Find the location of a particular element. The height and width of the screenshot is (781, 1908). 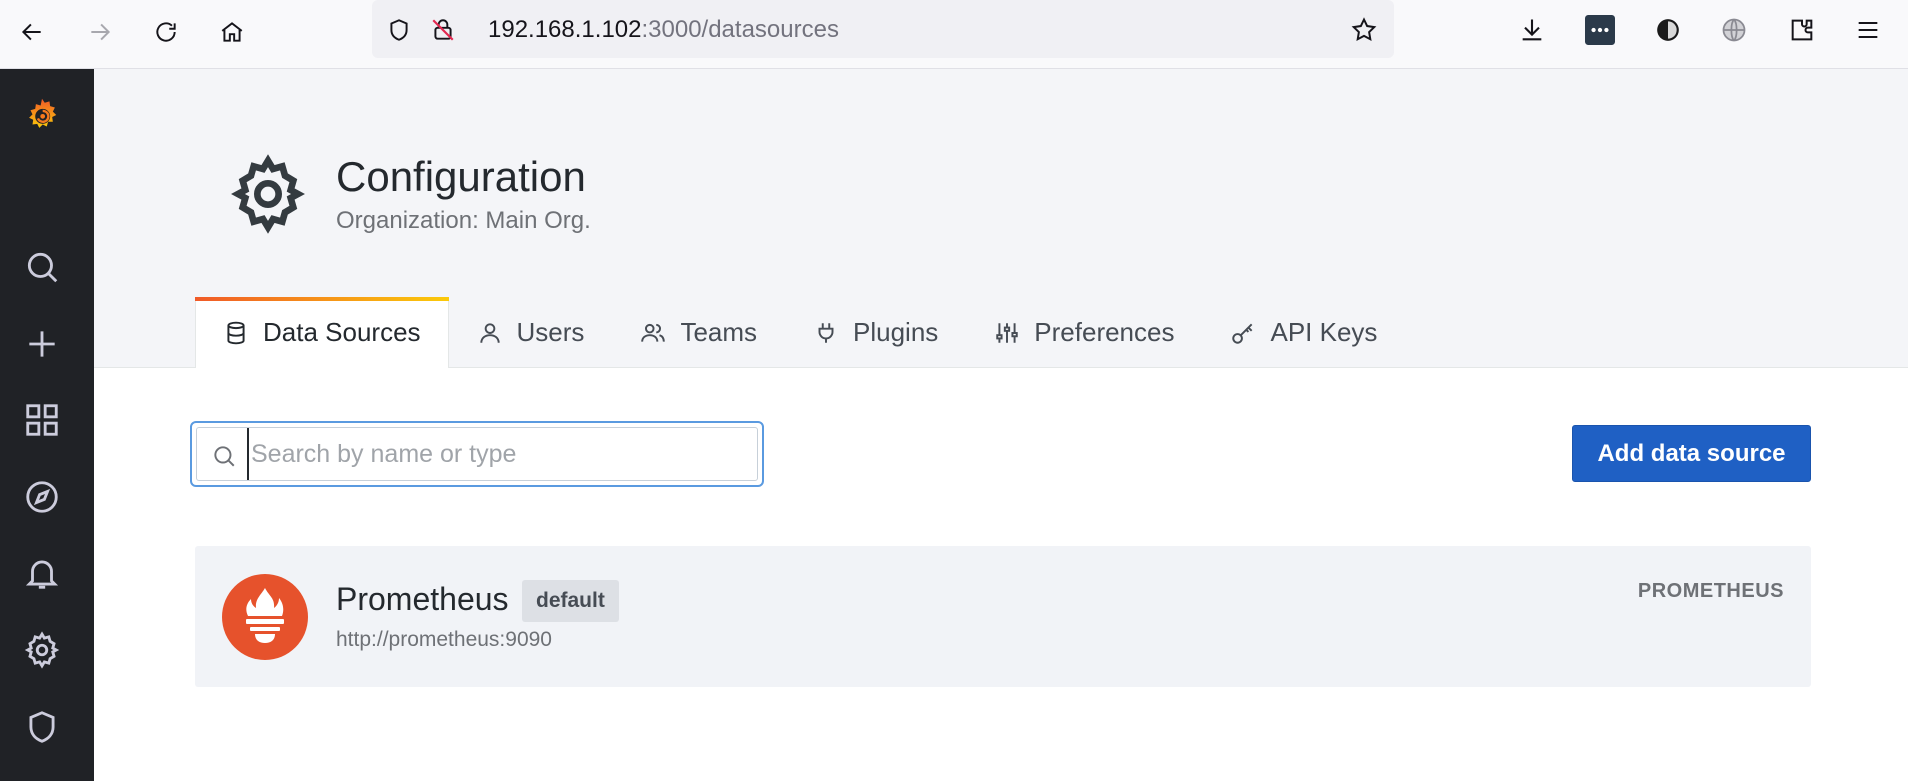

back-arrow-icon is located at coordinates (32, 32).